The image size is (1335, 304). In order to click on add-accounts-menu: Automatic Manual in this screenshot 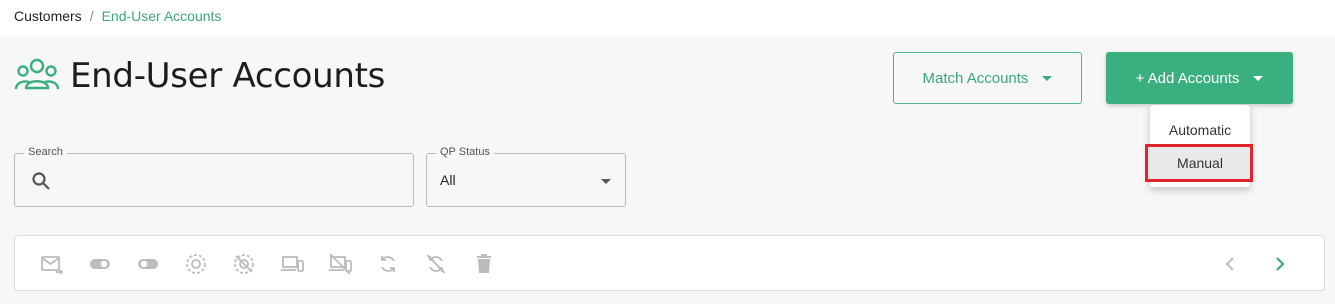, I will do `click(1200, 146)`.